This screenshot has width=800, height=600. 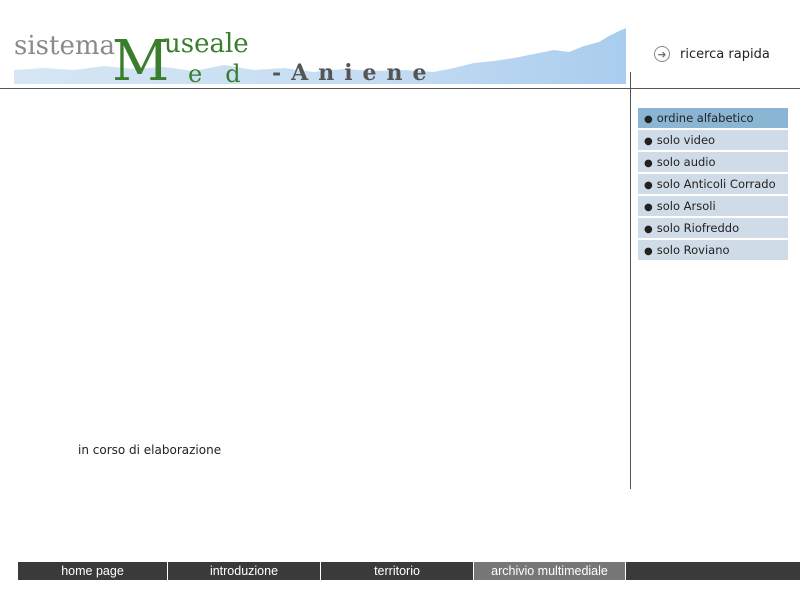 What do you see at coordinates (244, 571) in the screenshot?
I see `nav-introduzione: introduzione` at bounding box center [244, 571].